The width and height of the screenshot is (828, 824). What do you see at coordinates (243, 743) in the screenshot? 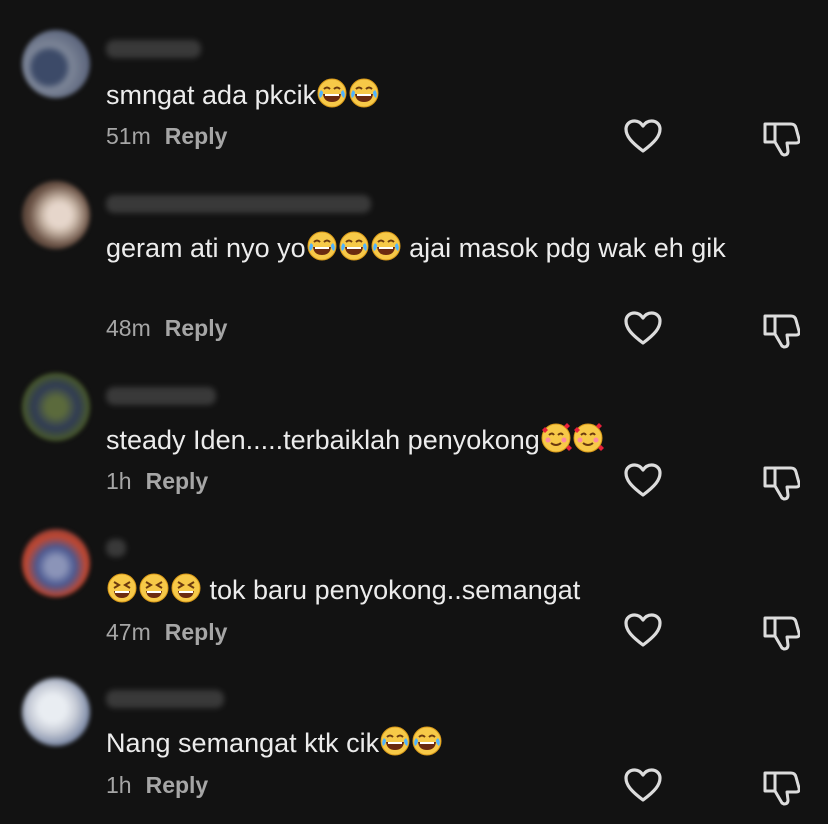
I see `comment-text-part: Nang semangat ktk cik` at bounding box center [243, 743].